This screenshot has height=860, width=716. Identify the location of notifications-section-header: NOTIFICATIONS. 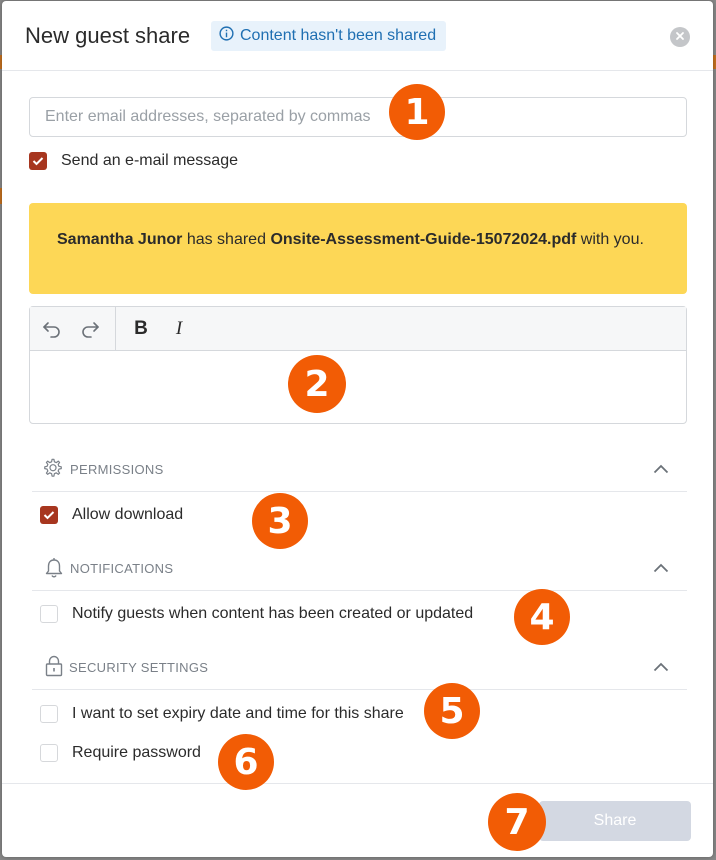
(359, 568).